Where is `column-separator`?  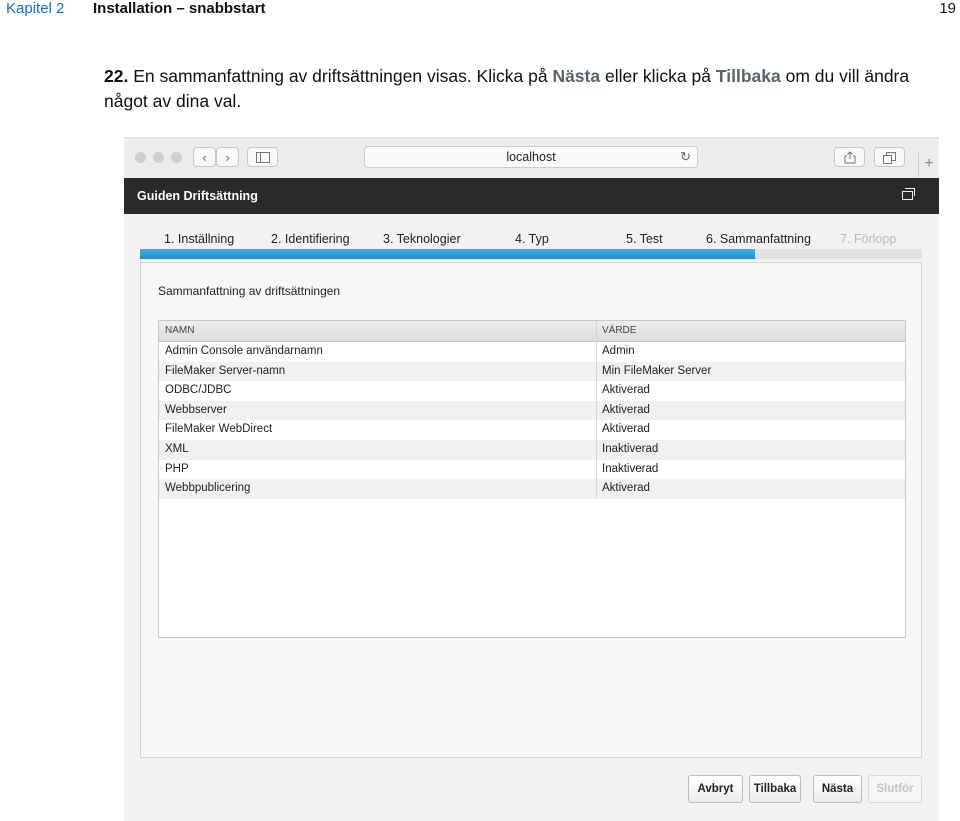
column-separator is located at coordinates (596, 410).